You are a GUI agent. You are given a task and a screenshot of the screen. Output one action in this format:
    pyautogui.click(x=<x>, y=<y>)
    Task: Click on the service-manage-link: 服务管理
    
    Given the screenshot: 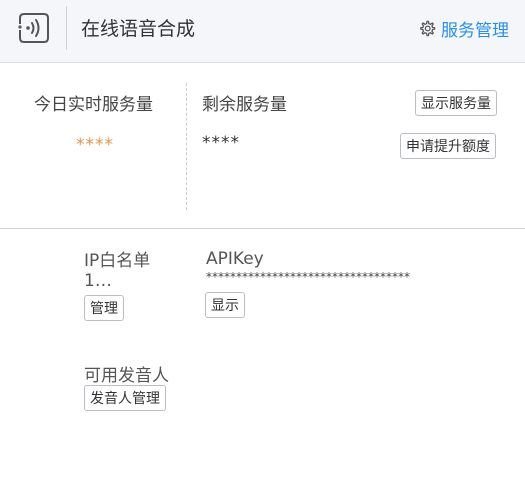 What is the action you would take?
    pyautogui.click(x=463, y=28)
    